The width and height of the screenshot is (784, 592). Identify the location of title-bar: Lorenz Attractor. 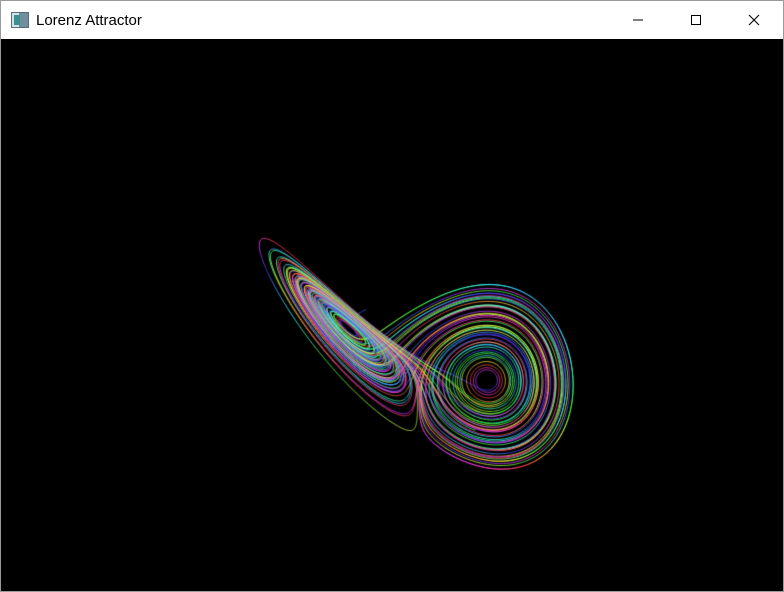
(392, 20).